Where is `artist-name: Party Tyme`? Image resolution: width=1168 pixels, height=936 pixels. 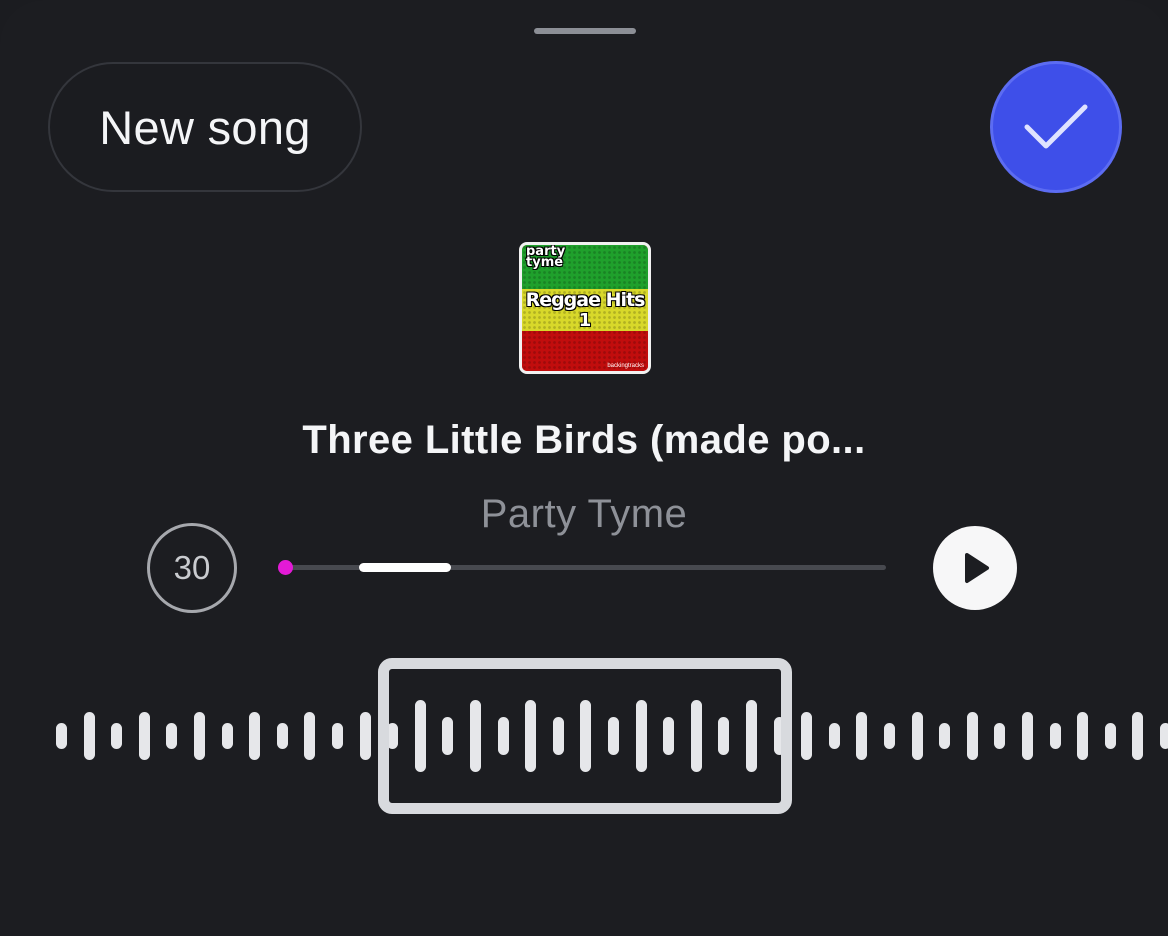
artist-name: Party Tyme is located at coordinates (584, 514).